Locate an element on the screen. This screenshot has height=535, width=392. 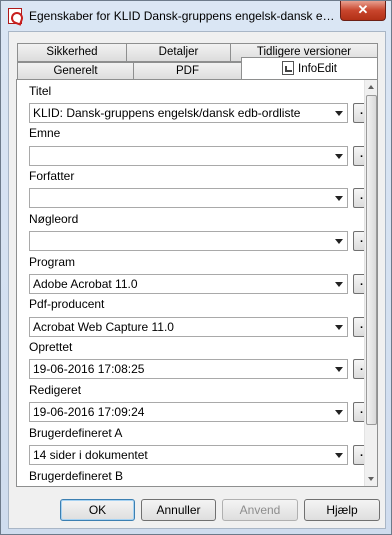
scrollbar-thumb is located at coordinates (371, 260).